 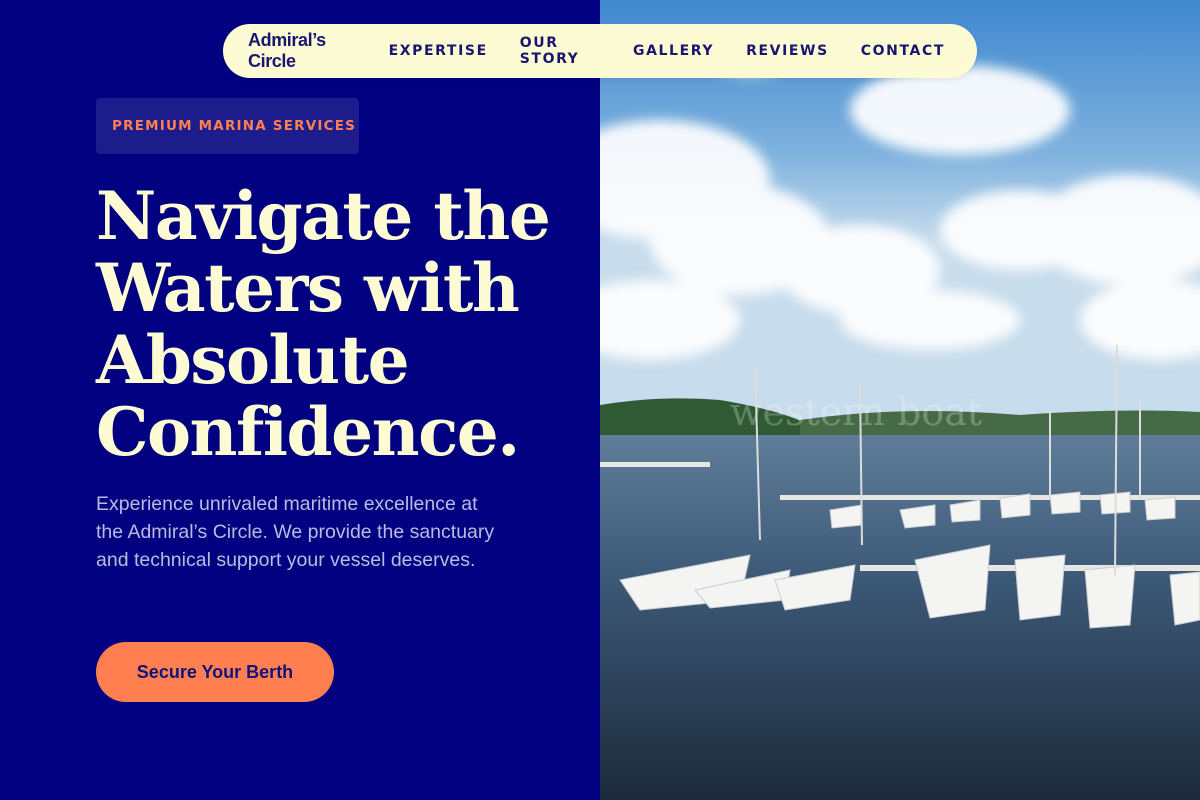 What do you see at coordinates (308, 432) in the screenshot?
I see `headline-line-4: Confidence.` at bounding box center [308, 432].